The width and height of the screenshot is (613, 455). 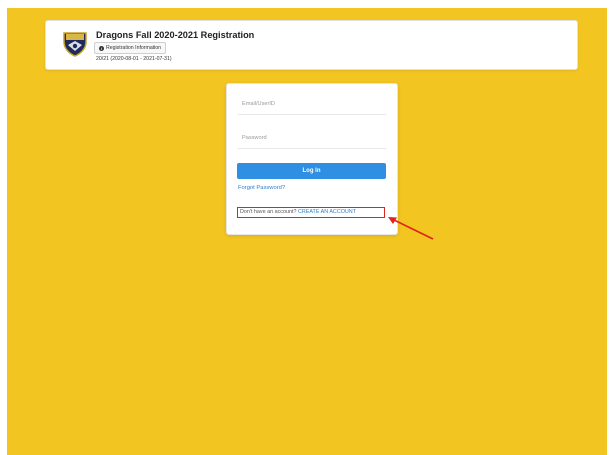 I want to click on login-button: Log In, so click(x=311, y=171).